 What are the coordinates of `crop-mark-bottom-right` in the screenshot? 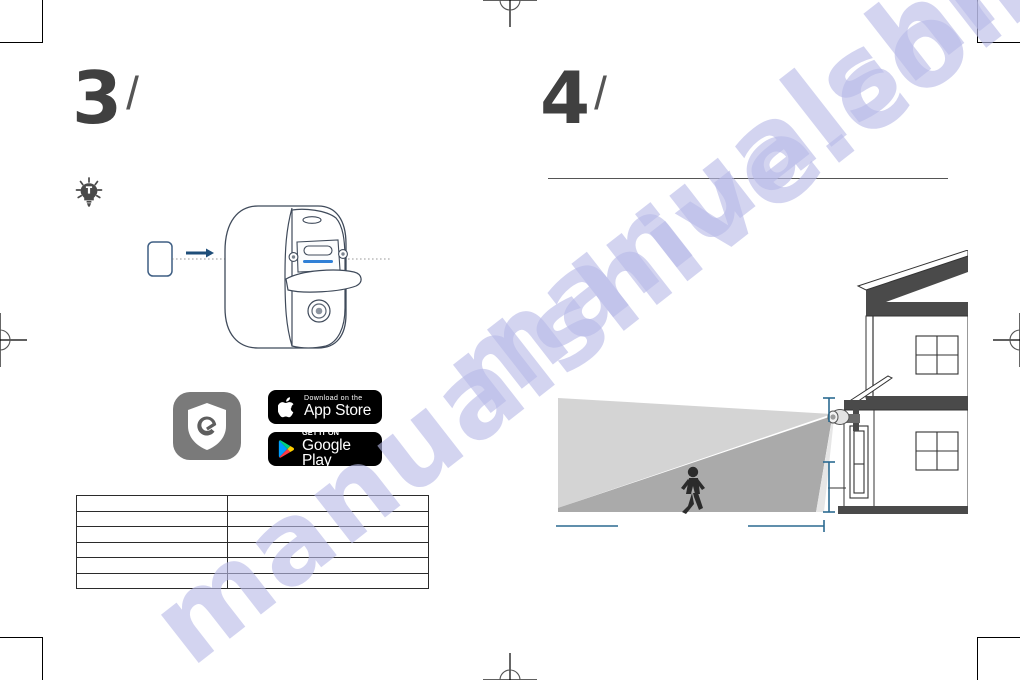 It's located at (998, 658).